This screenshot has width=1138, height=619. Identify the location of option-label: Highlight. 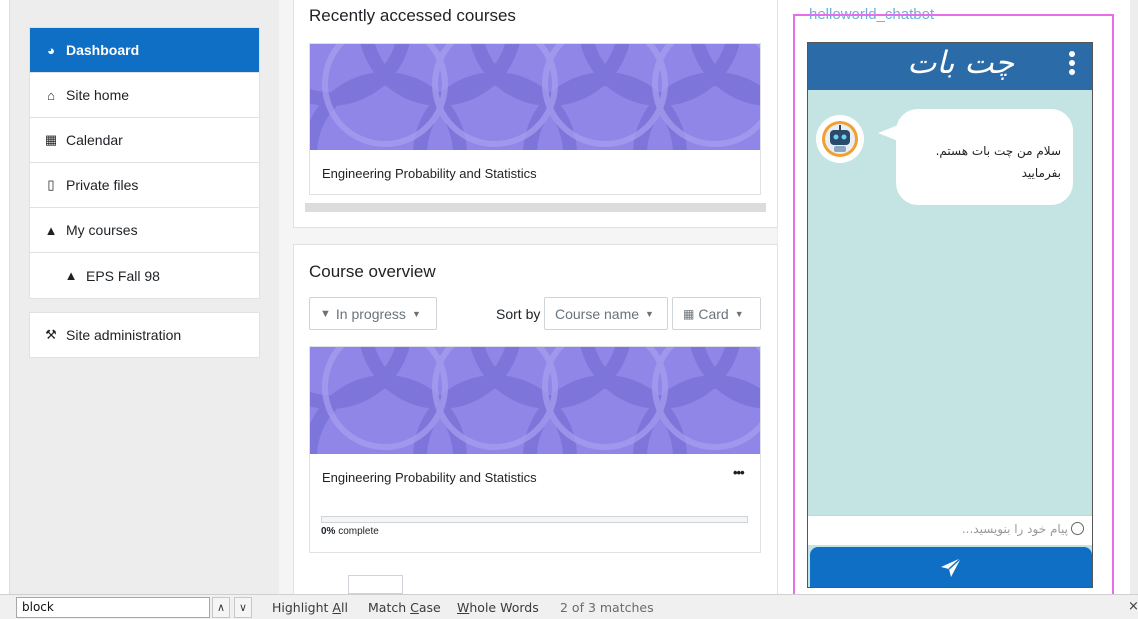
(302, 607).